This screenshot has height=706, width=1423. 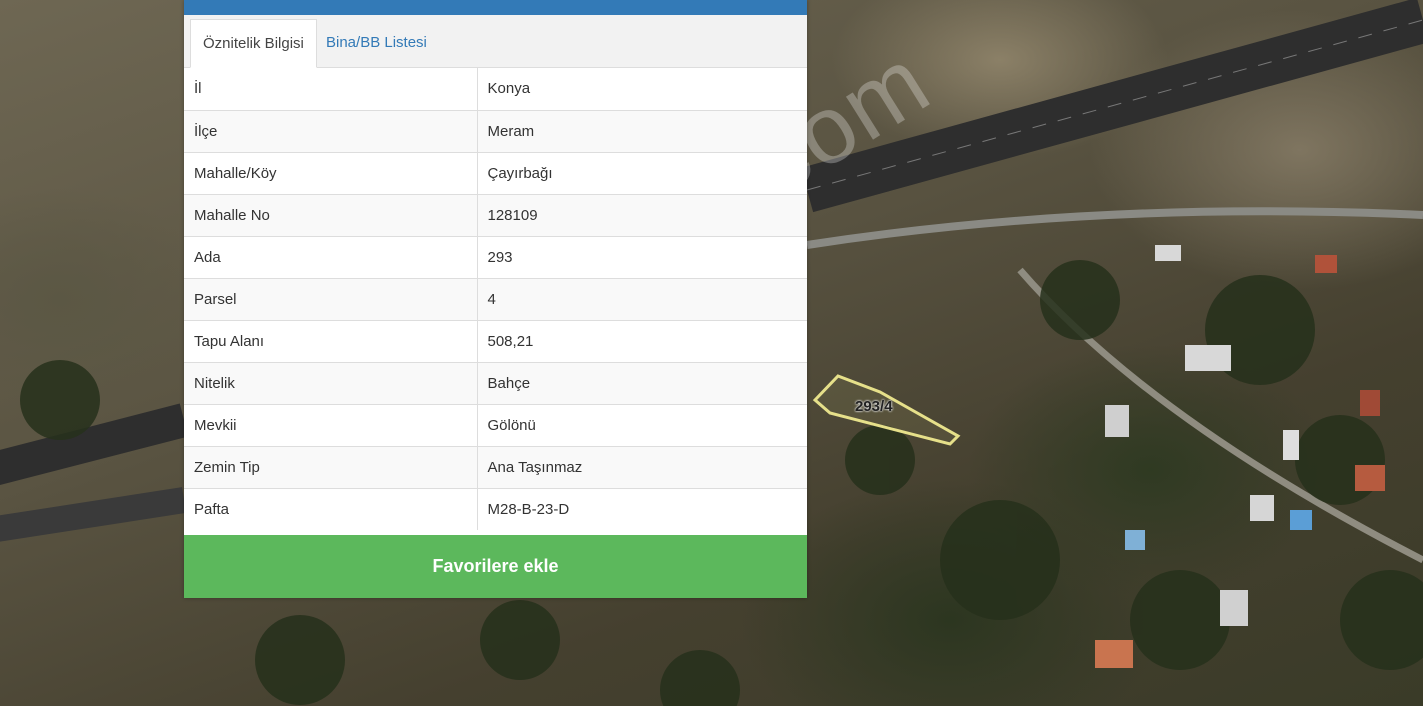 What do you see at coordinates (331, 214) in the screenshot?
I see `attribute-key: Mahalle No` at bounding box center [331, 214].